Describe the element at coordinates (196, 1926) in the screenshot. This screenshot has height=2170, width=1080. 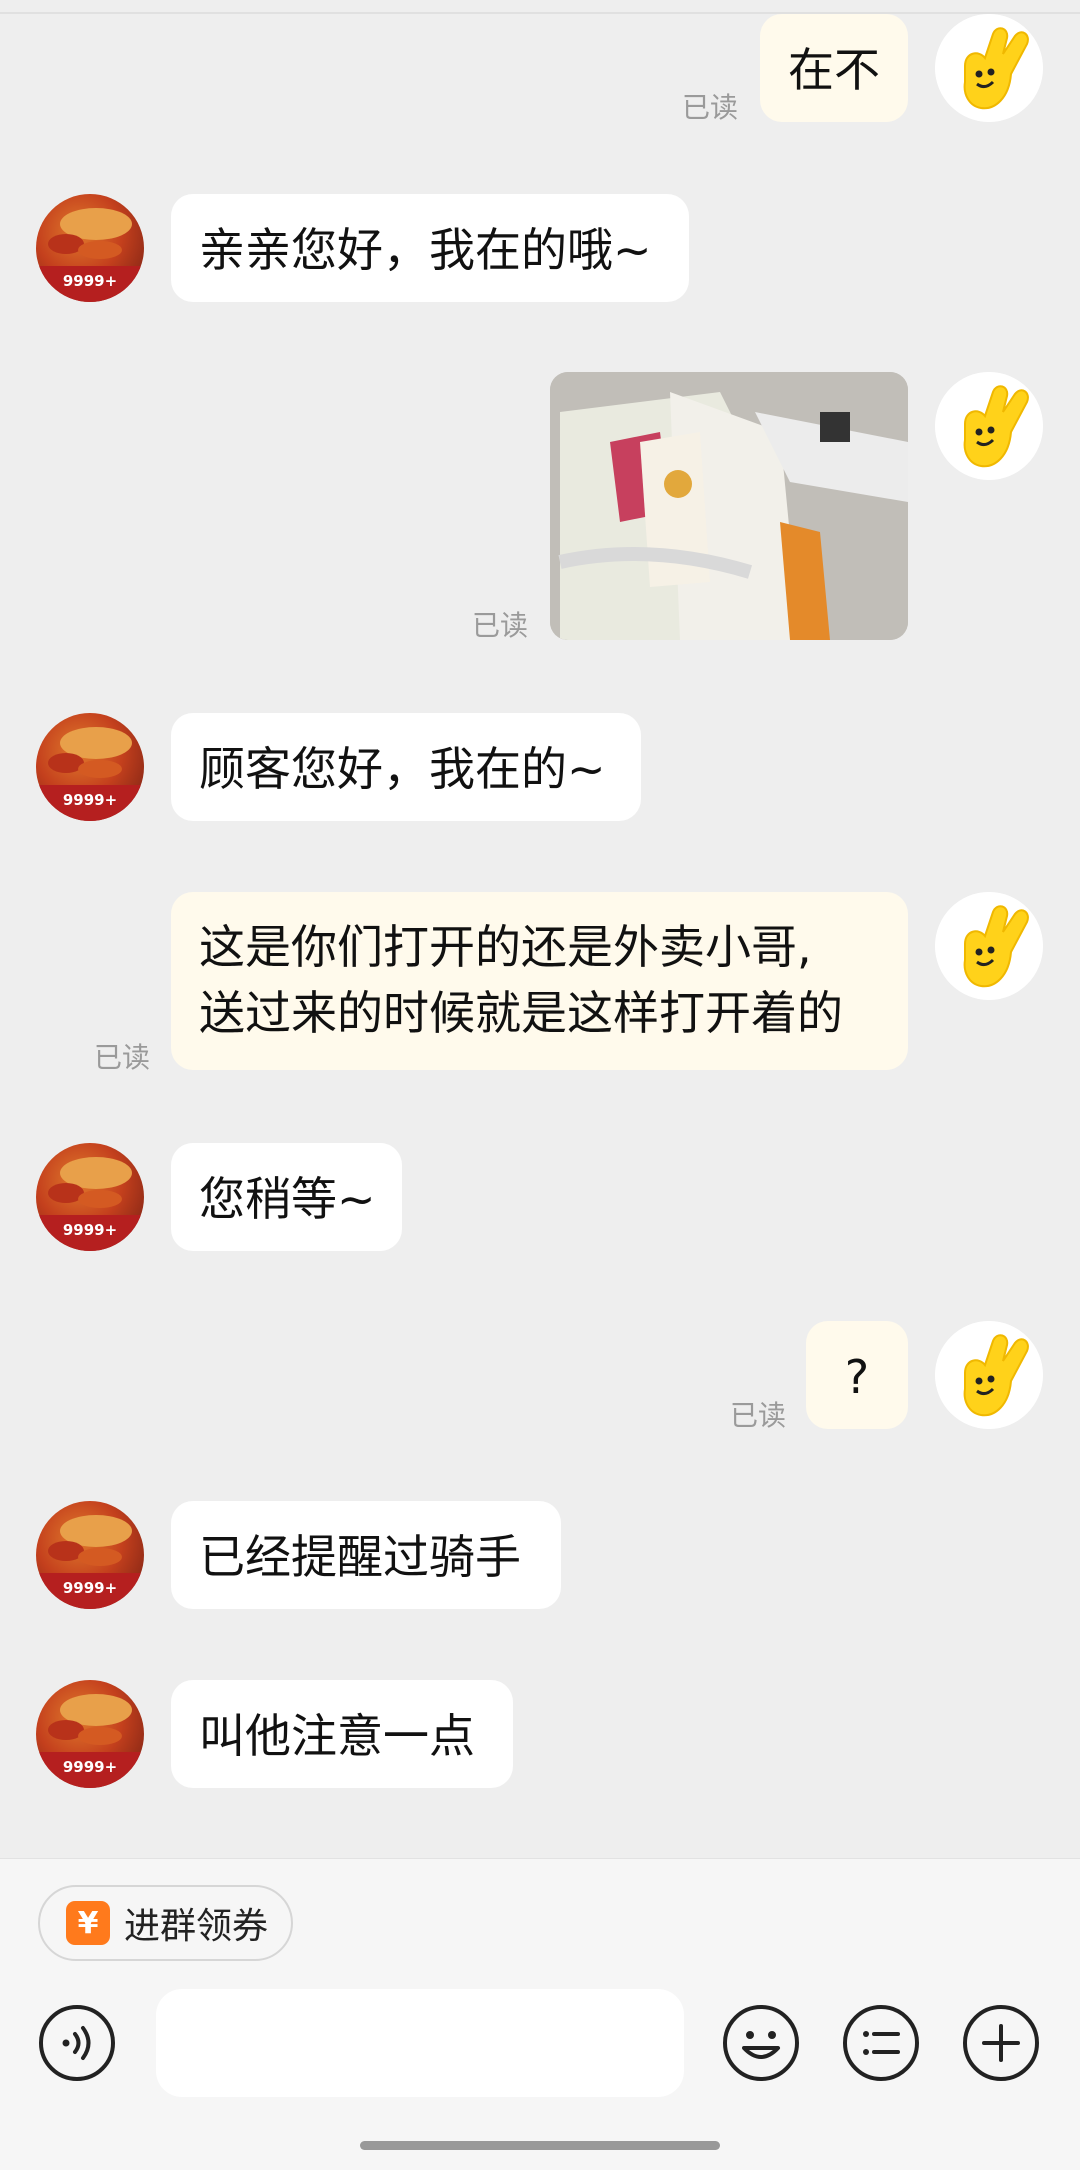
I see `join-group-coupon-label: 进群领券` at that location.